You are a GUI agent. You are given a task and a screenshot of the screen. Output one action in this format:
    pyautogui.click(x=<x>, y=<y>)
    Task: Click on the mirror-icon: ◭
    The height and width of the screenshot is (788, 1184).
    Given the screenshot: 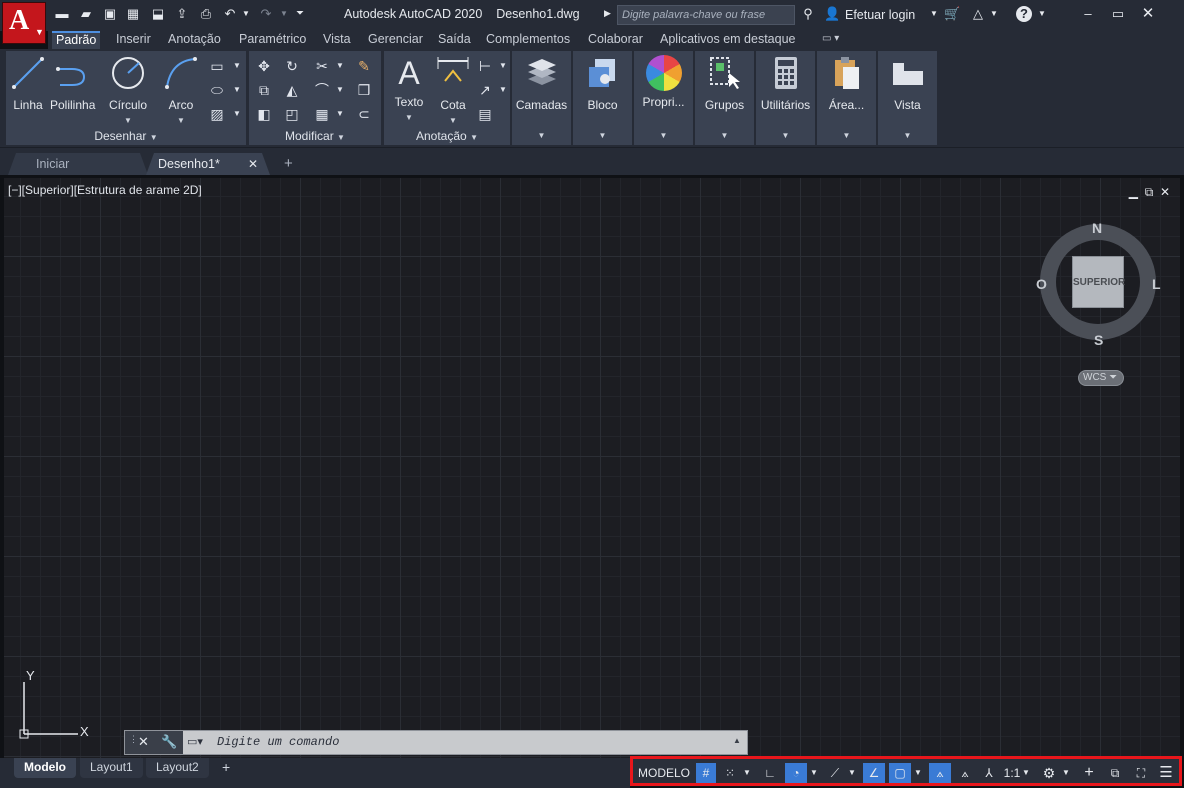 What is the action you would take?
    pyautogui.click(x=292, y=90)
    